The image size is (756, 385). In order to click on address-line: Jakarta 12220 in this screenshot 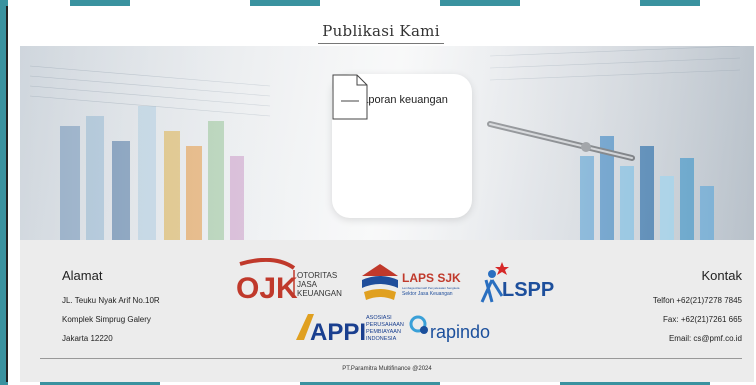, I will do `click(87, 338)`.